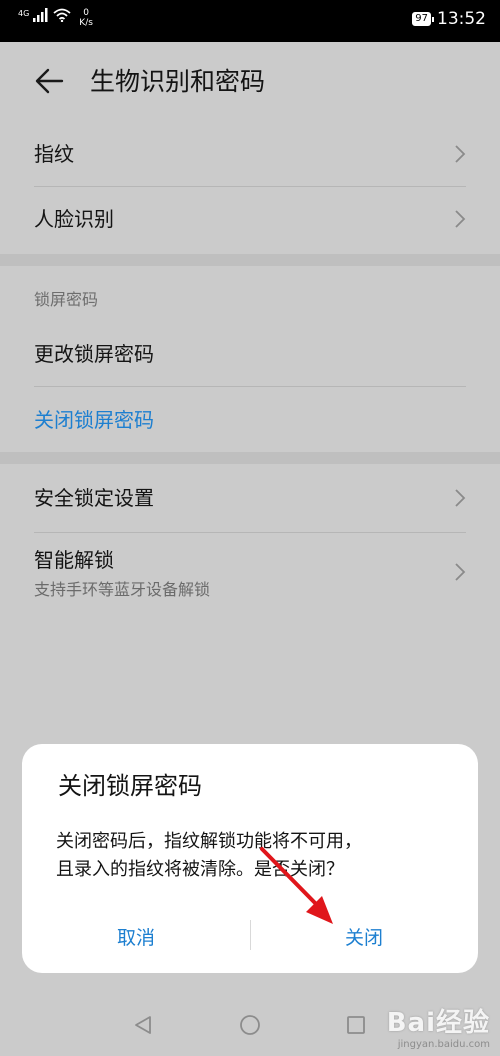  Describe the element at coordinates (250, 1025) in the screenshot. I see `nav-home-icon` at that location.